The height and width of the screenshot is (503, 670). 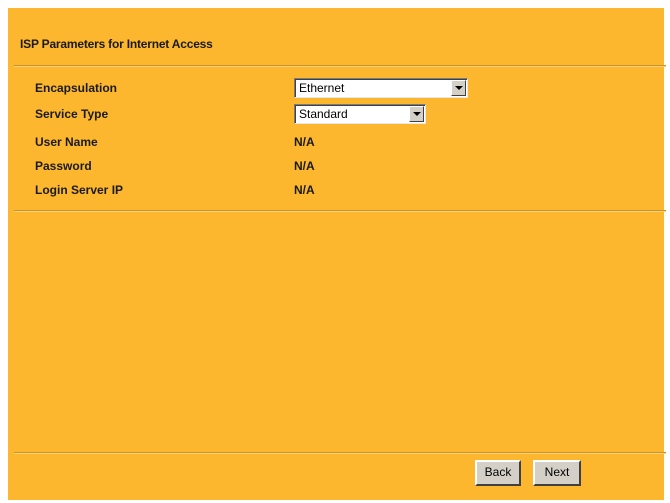 What do you see at coordinates (360, 114) in the screenshot?
I see `service-type-select: Standard` at bounding box center [360, 114].